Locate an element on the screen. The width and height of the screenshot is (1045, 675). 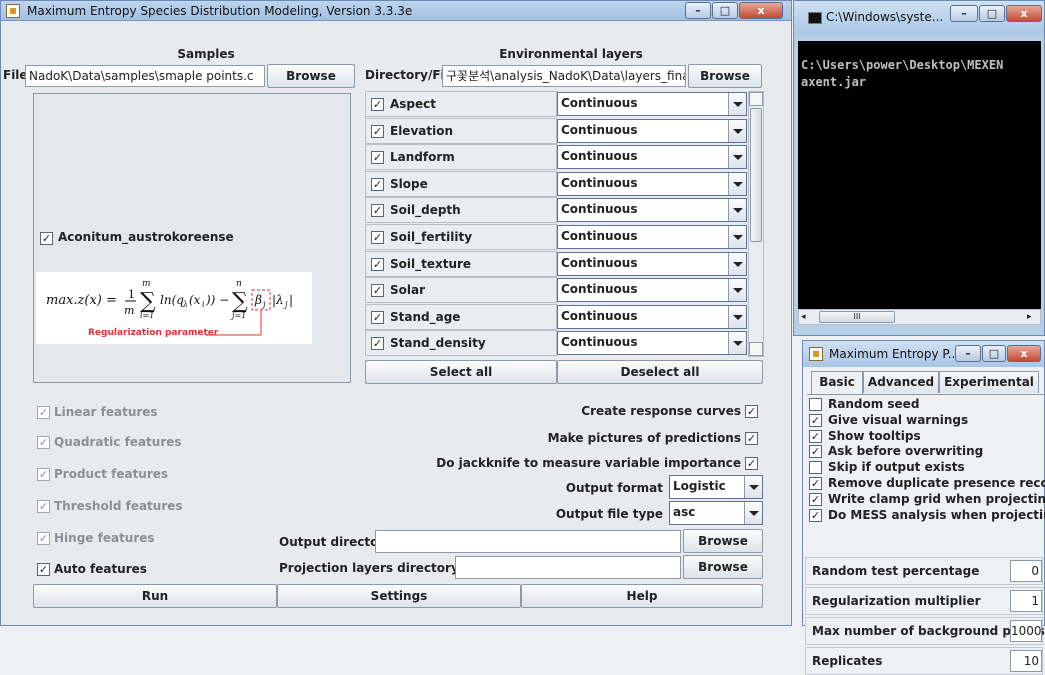
help-button: Help is located at coordinates (642, 596).